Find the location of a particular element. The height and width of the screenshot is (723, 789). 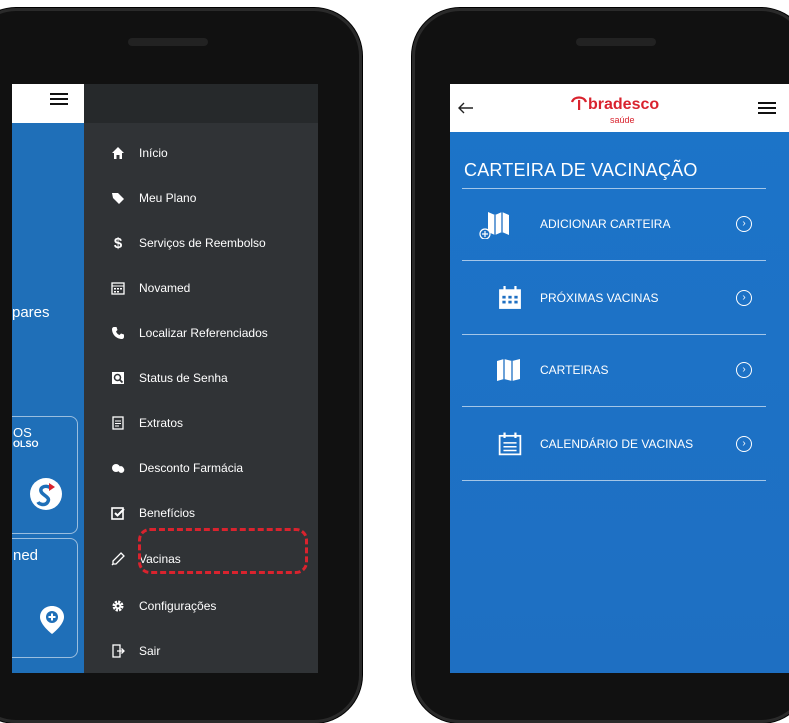

menu-item-label: Novamed is located at coordinates (165, 288).